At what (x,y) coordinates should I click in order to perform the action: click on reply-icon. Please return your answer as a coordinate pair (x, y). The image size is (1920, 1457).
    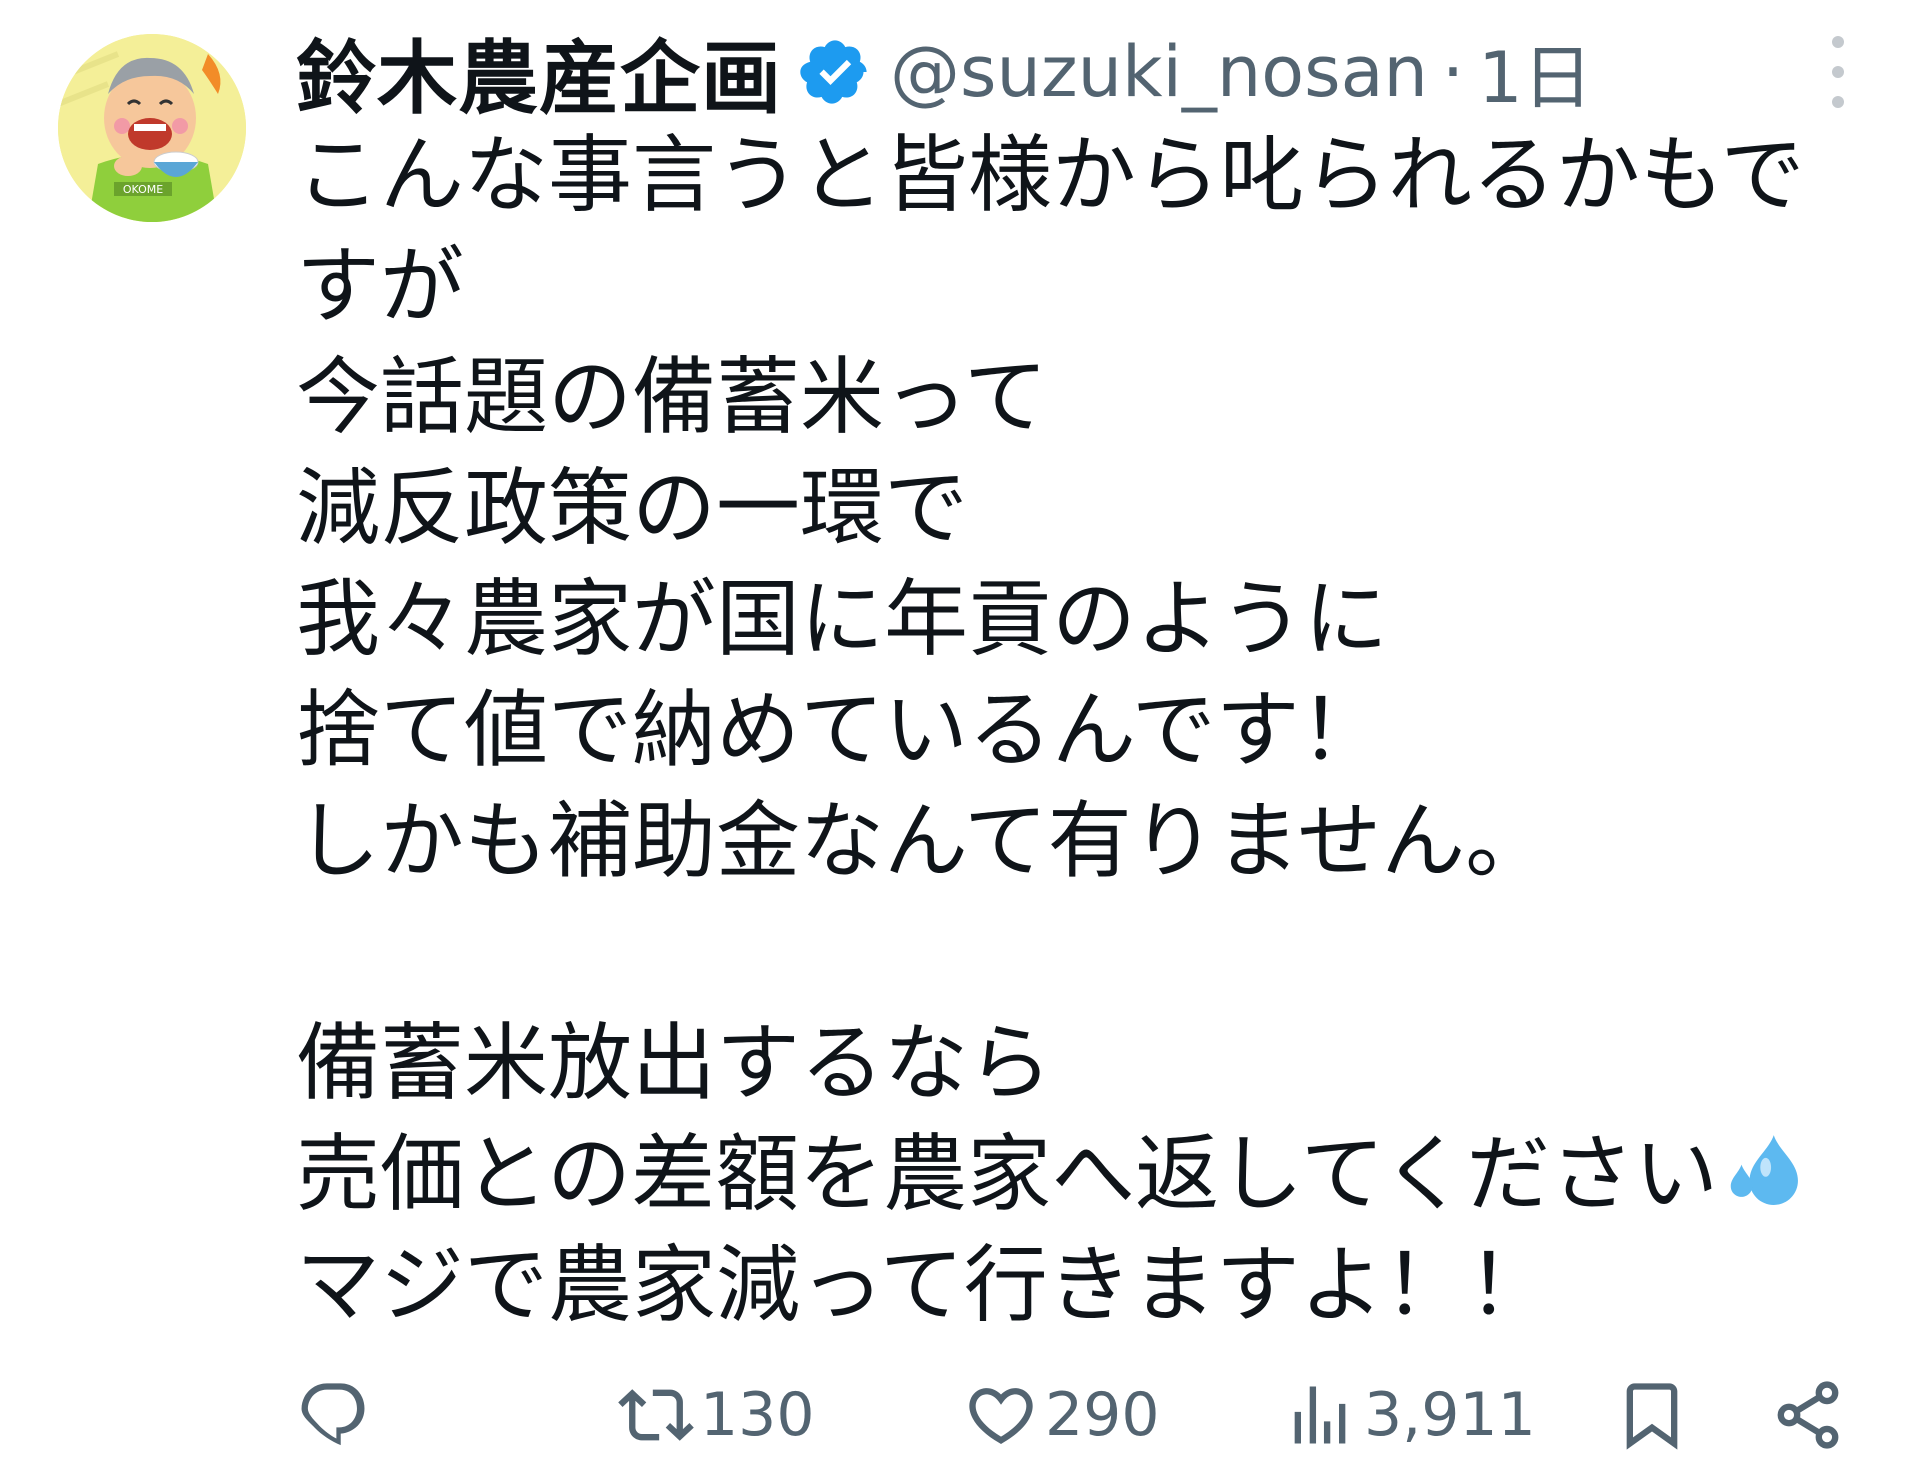
    Looking at the image, I should click on (333, 1414).